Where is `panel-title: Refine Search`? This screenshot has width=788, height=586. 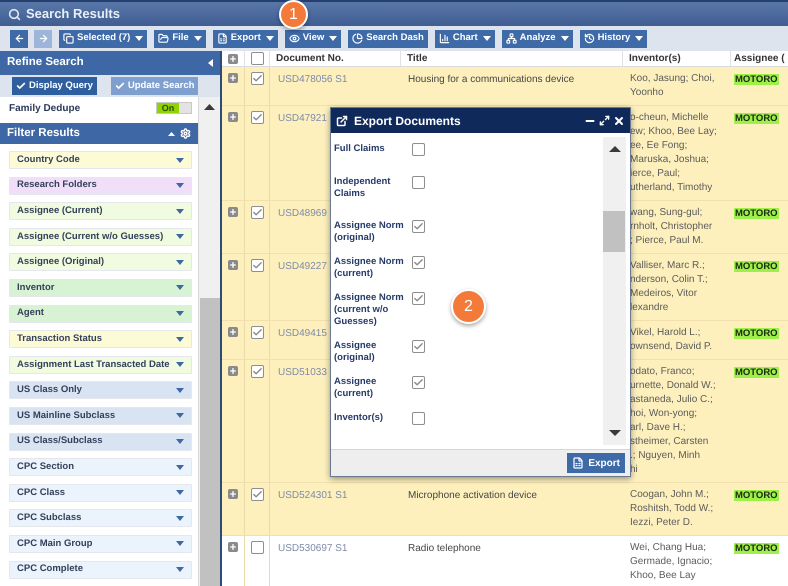 panel-title: Refine Search is located at coordinates (45, 62).